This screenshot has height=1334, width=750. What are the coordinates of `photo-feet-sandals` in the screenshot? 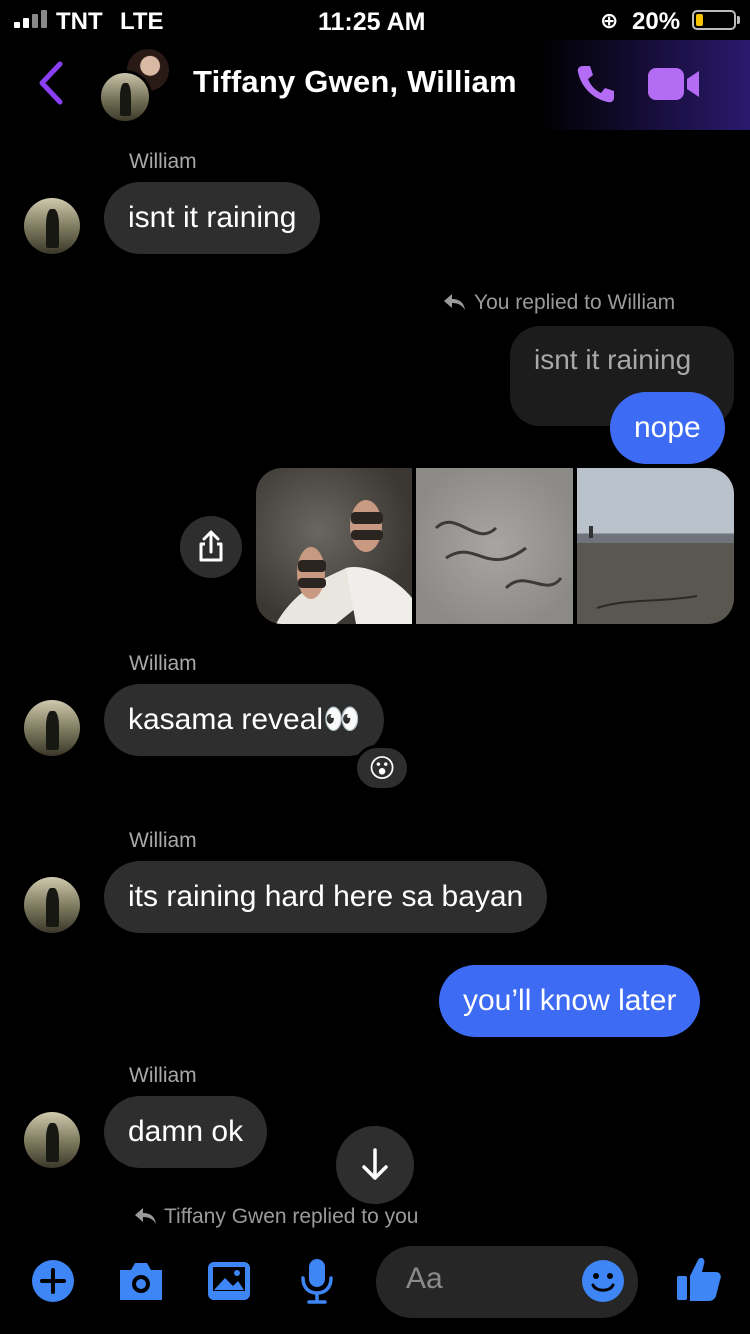 It's located at (334, 546).